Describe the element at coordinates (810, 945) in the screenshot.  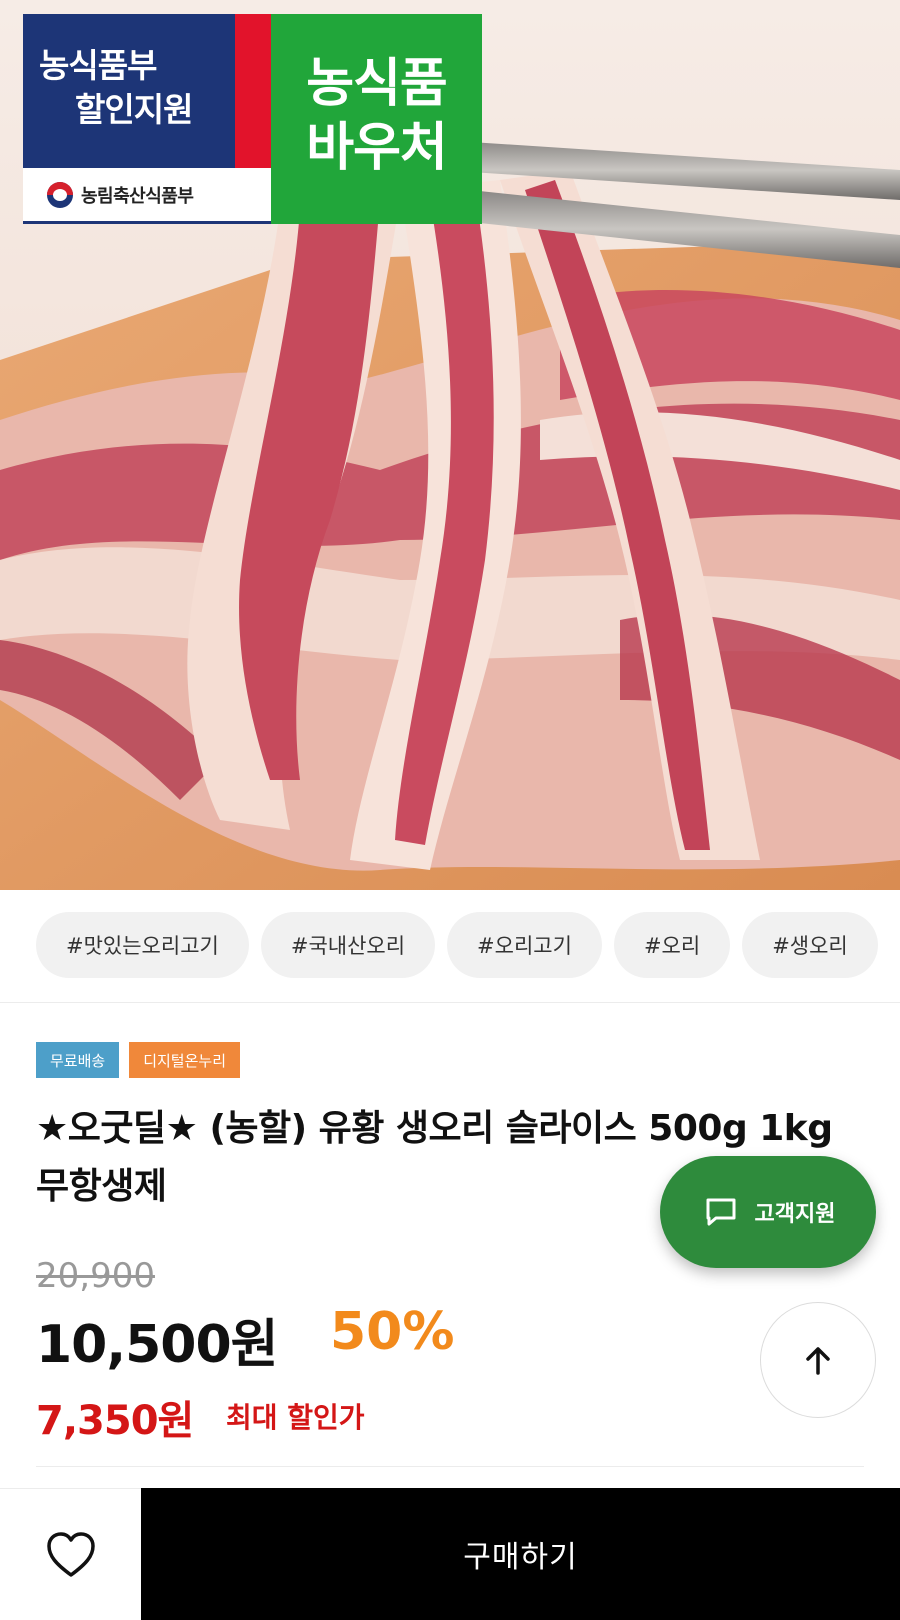
I see `hashtag-chip: #생오리` at that location.